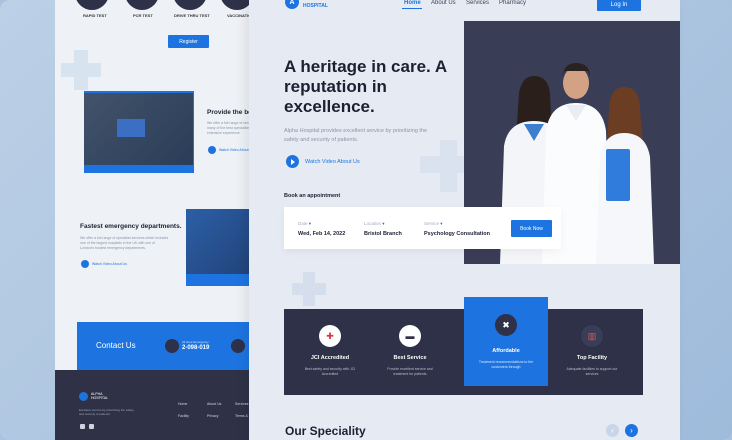  I want to click on location-field: Bristol Branch, so click(383, 234).